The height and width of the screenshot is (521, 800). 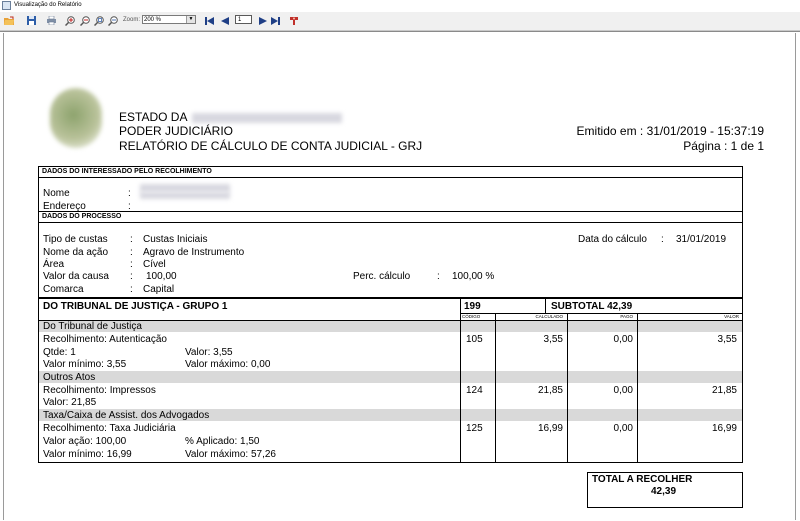 What do you see at coordinates (76, 252) in the screenshot?
I see `action-label: Nome da ação` at bounding box center [76, 252].